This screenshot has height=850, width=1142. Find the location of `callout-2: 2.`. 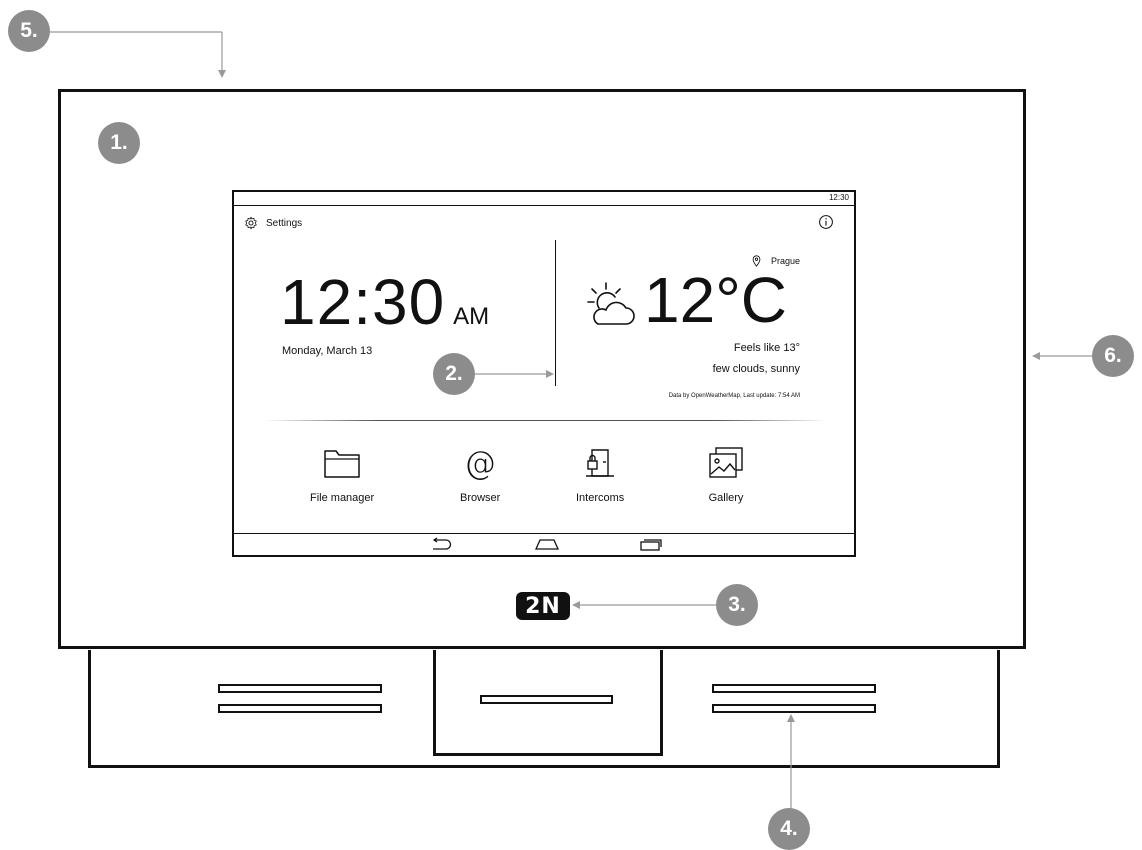

callout-2: 2. is located at coordinates (454, 374).